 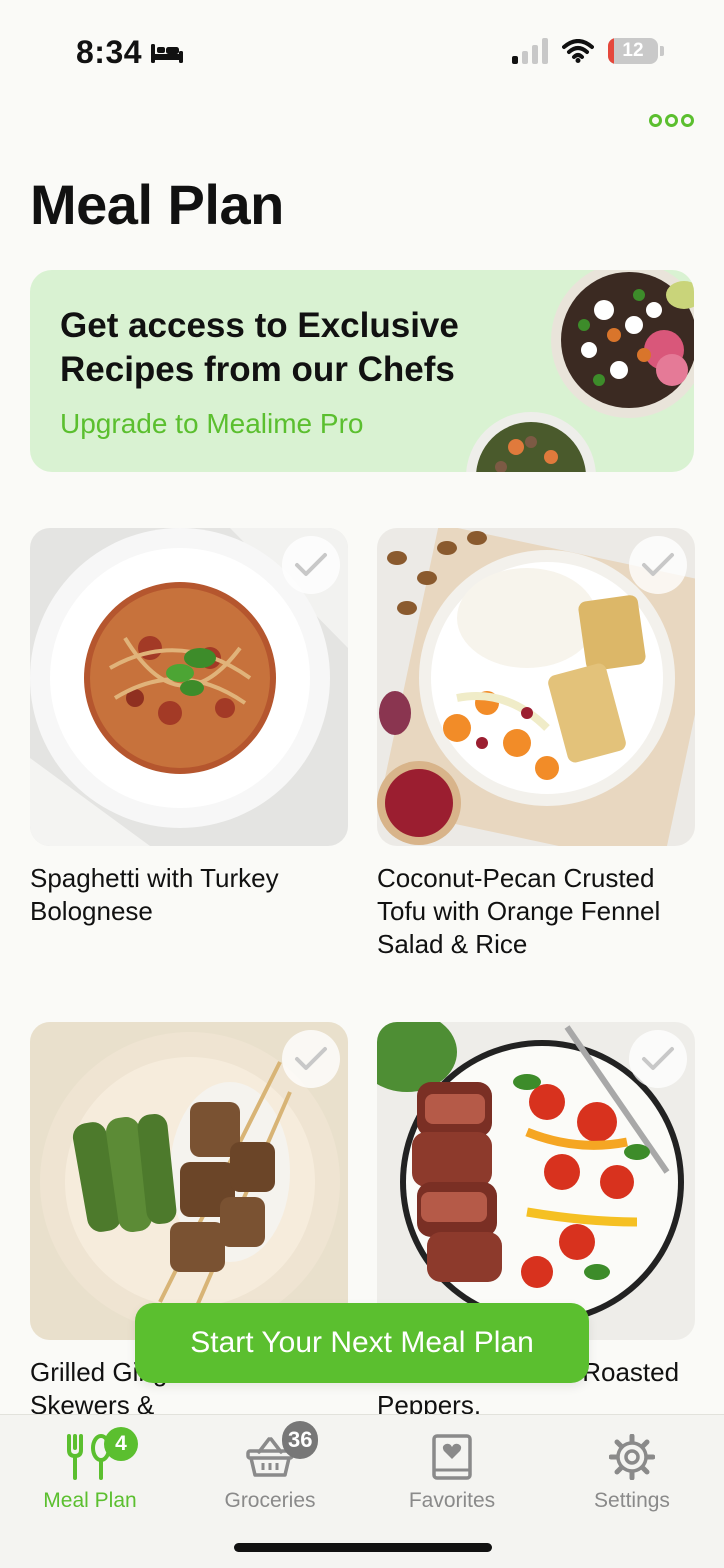 I want to click on gear-icon, so click(x=632, y=1457).